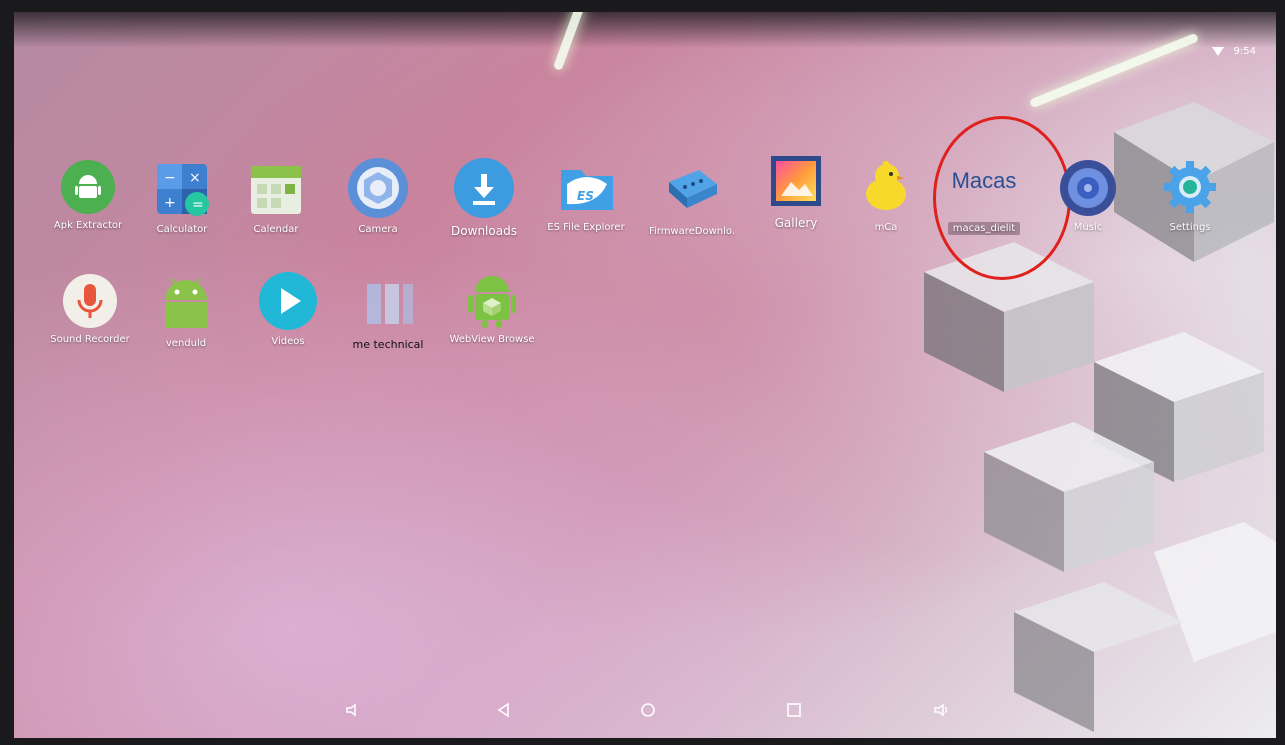 The image size is (1285, 745). I want to click on music-speaker-icon, so click(1088, 188).